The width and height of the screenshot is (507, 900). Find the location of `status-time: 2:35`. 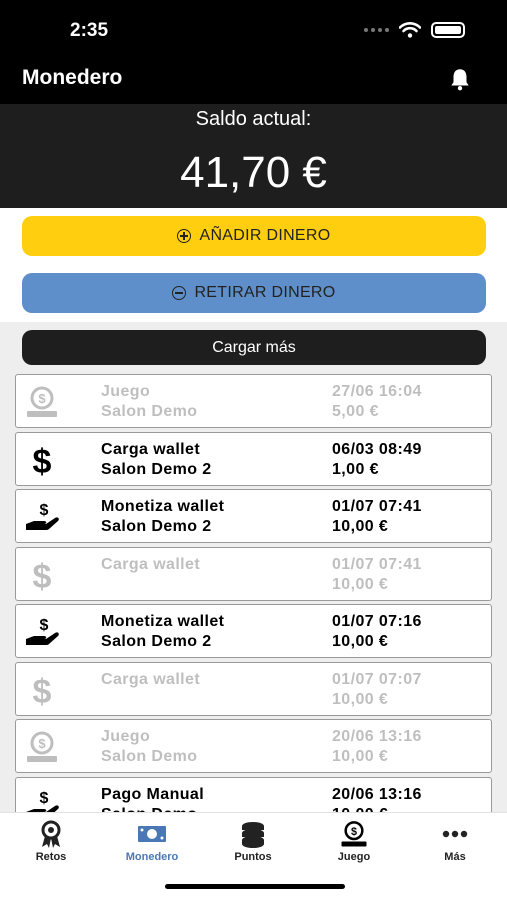

status-time: 2:35 is located at coordinates (89, 30).